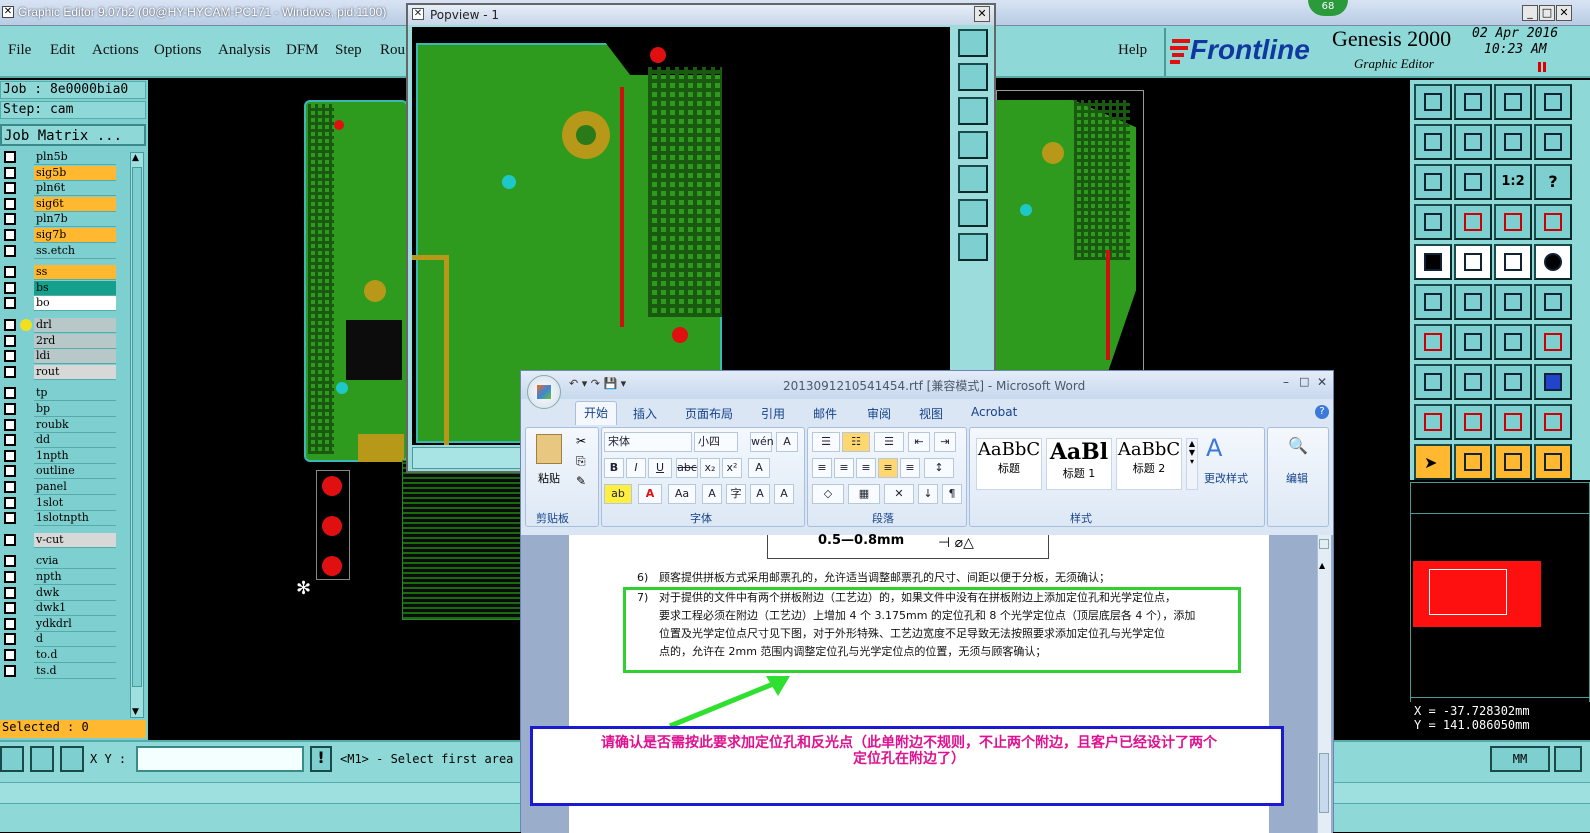 Image resolution: width=1590 pixels, height=833 pixels. What do you see at coordinates (75, 157) in the screenshot?
I see `layer-name: pln5b` at bounding box center [75, 157].